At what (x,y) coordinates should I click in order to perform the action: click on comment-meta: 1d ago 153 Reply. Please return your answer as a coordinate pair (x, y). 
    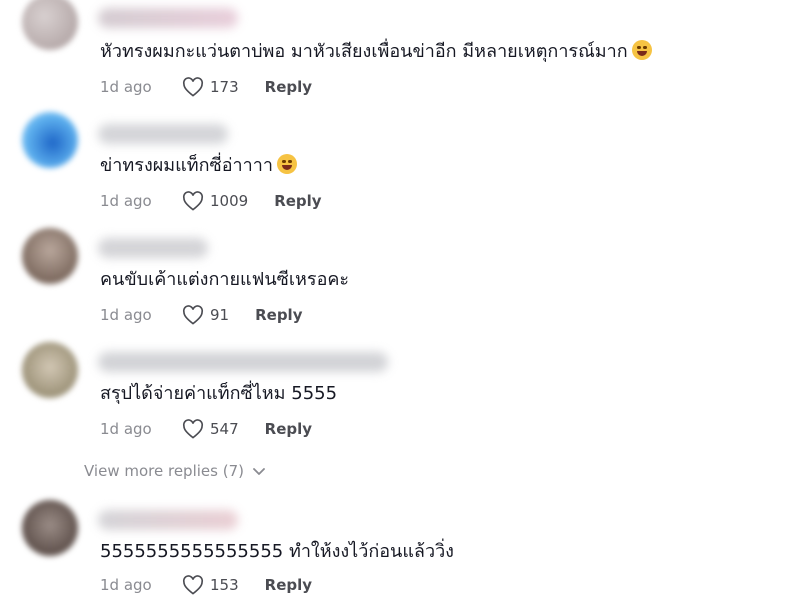
    Looking at the image, I should click on (206, 585).